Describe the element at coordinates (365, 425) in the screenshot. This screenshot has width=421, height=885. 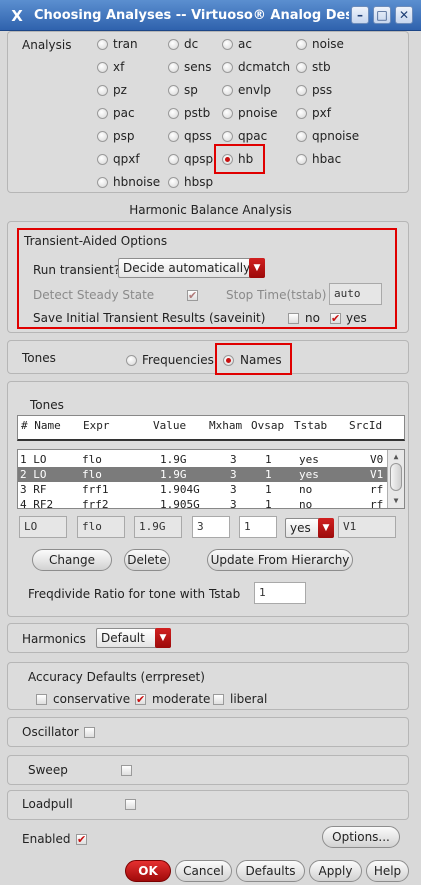
I see `col-header-srcid: SrcId` at that location.